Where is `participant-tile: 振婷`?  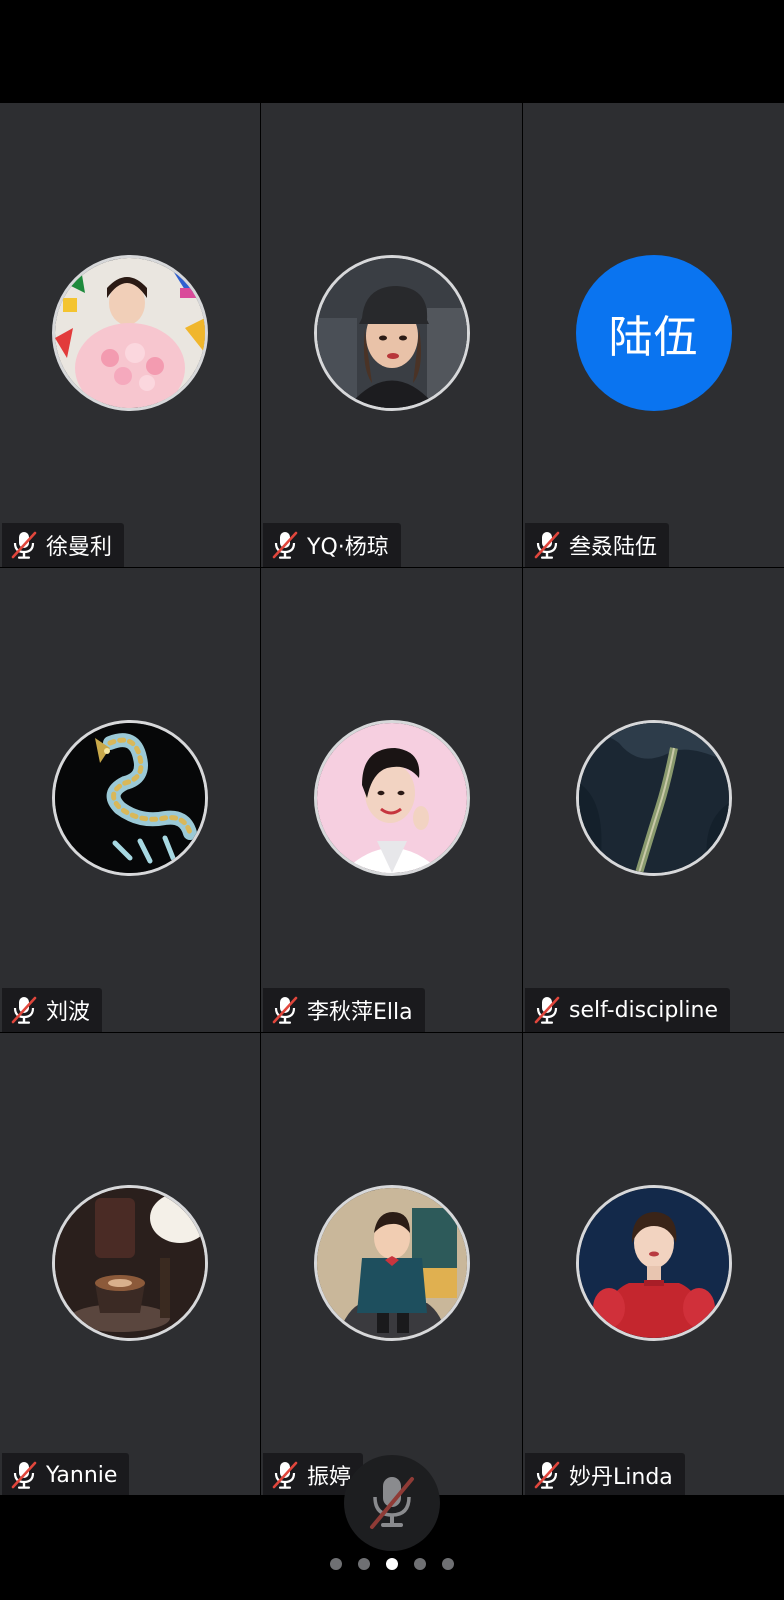
participant-tile: 振婷 is located at coordinates (391, 1265).